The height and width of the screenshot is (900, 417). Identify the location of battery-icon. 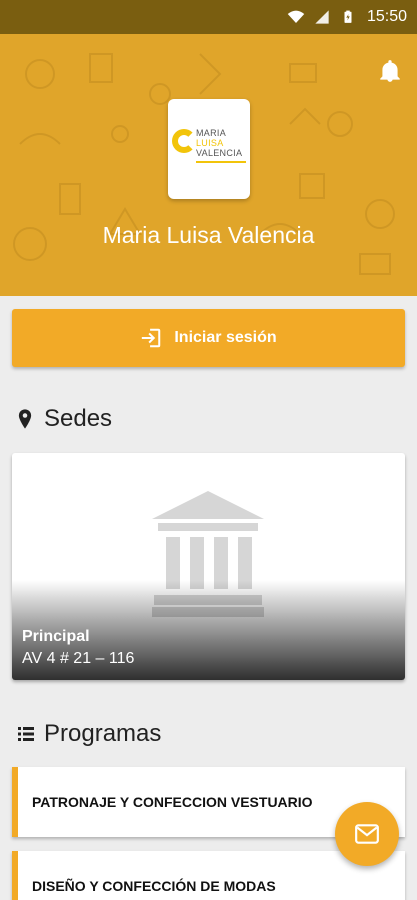
(348, 17).